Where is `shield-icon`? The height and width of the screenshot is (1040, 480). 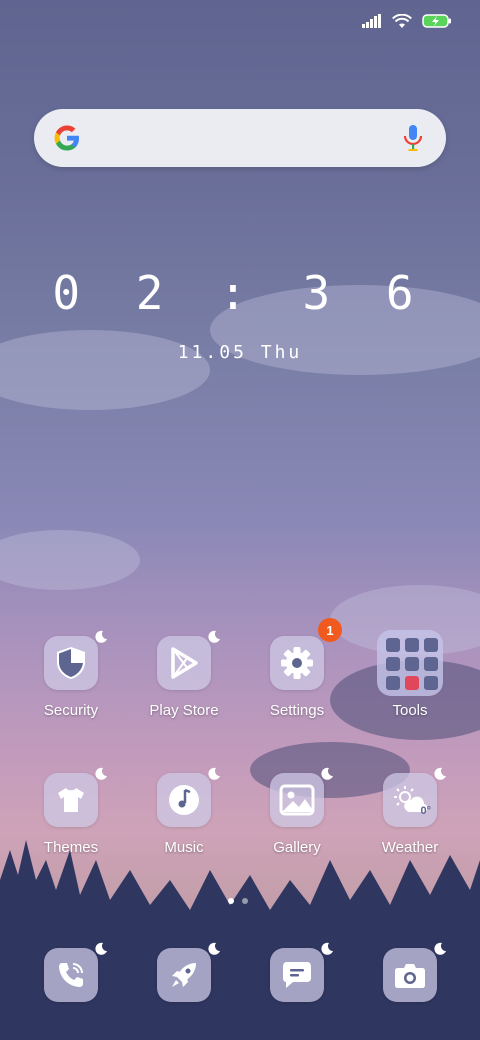
shield-icon is located at coordinates (71, 663).